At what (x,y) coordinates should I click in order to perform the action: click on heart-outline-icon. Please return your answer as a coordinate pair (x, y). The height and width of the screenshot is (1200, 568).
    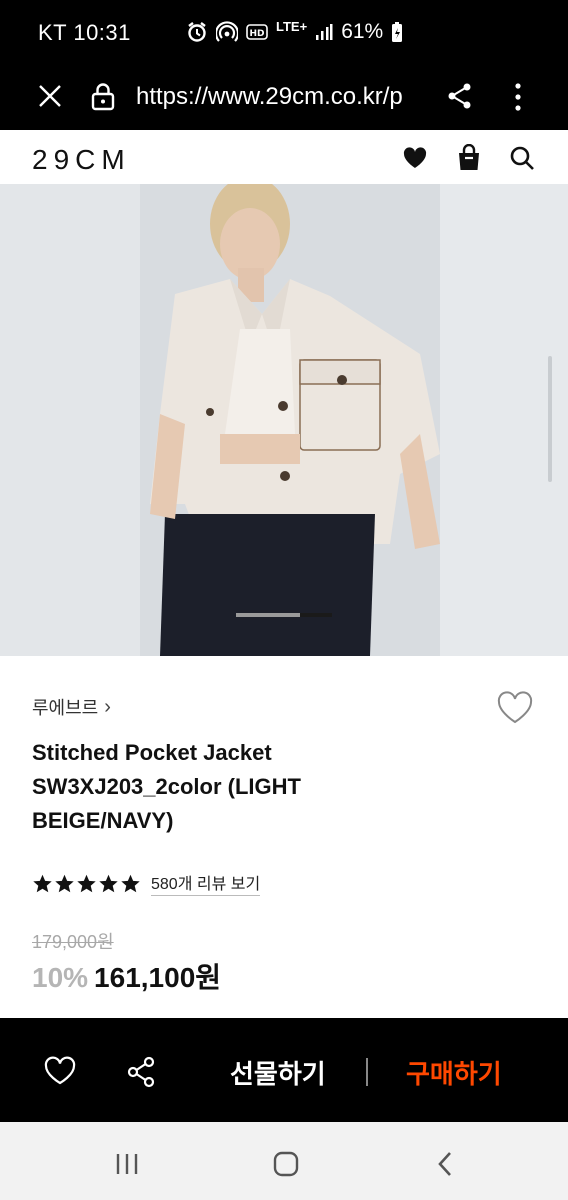
    Looking at the image, I should click on (60, 1071).